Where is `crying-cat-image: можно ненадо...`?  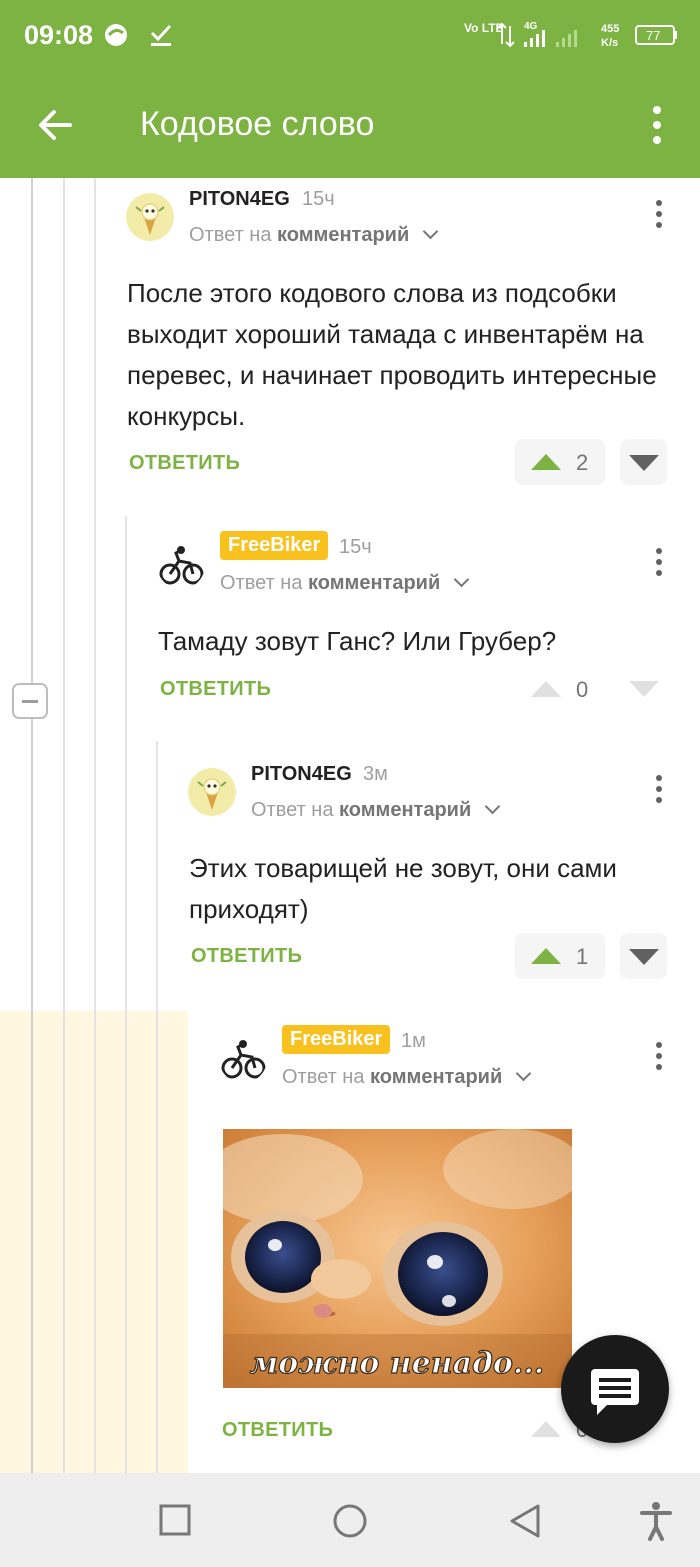
crying-cat-image: можно ненадо... is located at coordinates (397, 1258).